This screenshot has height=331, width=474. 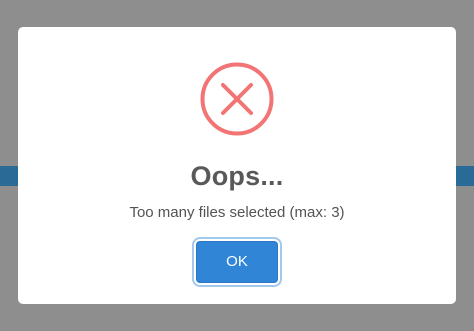 I want to click on dialog-message: Too many files selected (max: 3), so click(x=237, y=212).